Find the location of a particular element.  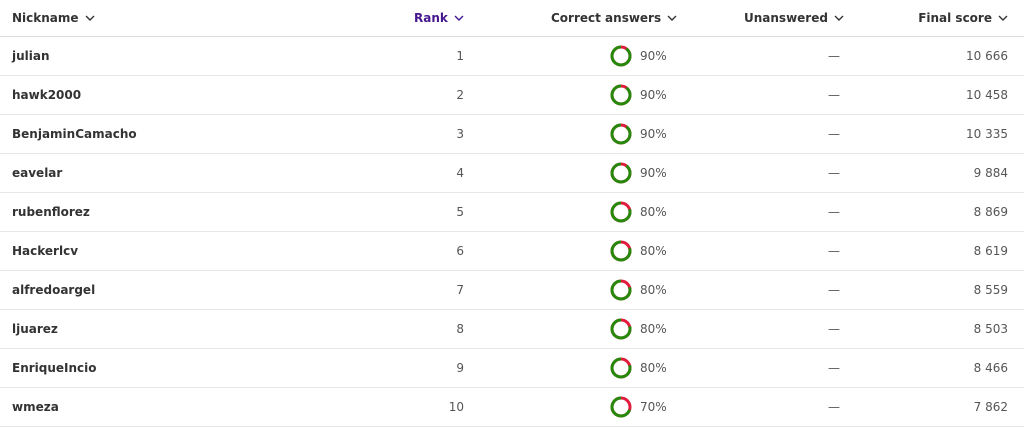

rank-cell: 3 is located at coordinates (460, 134).